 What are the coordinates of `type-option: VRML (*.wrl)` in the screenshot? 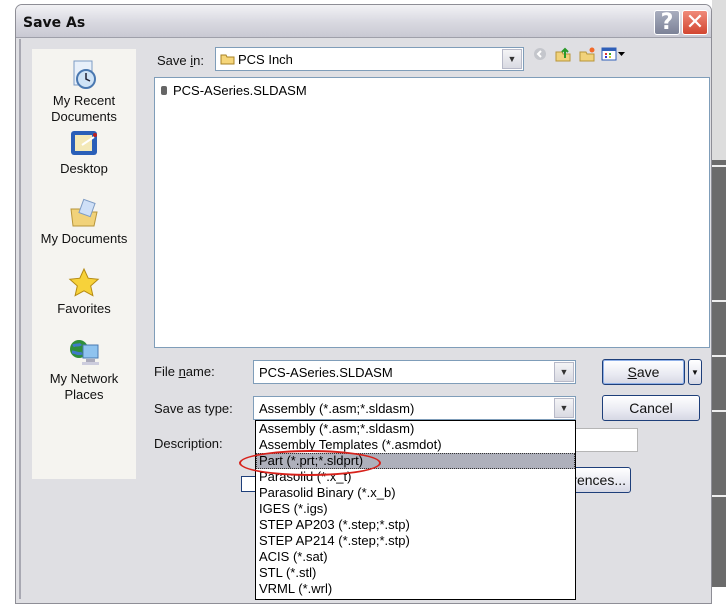 It's located at (415, 589).